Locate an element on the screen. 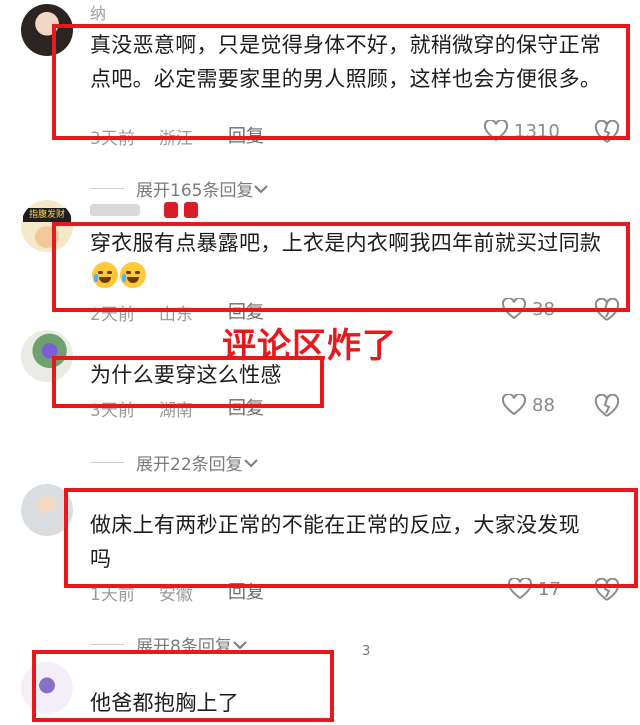 This screenshot has width=640, height=725. like-button: 88 is located at coordinates (528, 405).